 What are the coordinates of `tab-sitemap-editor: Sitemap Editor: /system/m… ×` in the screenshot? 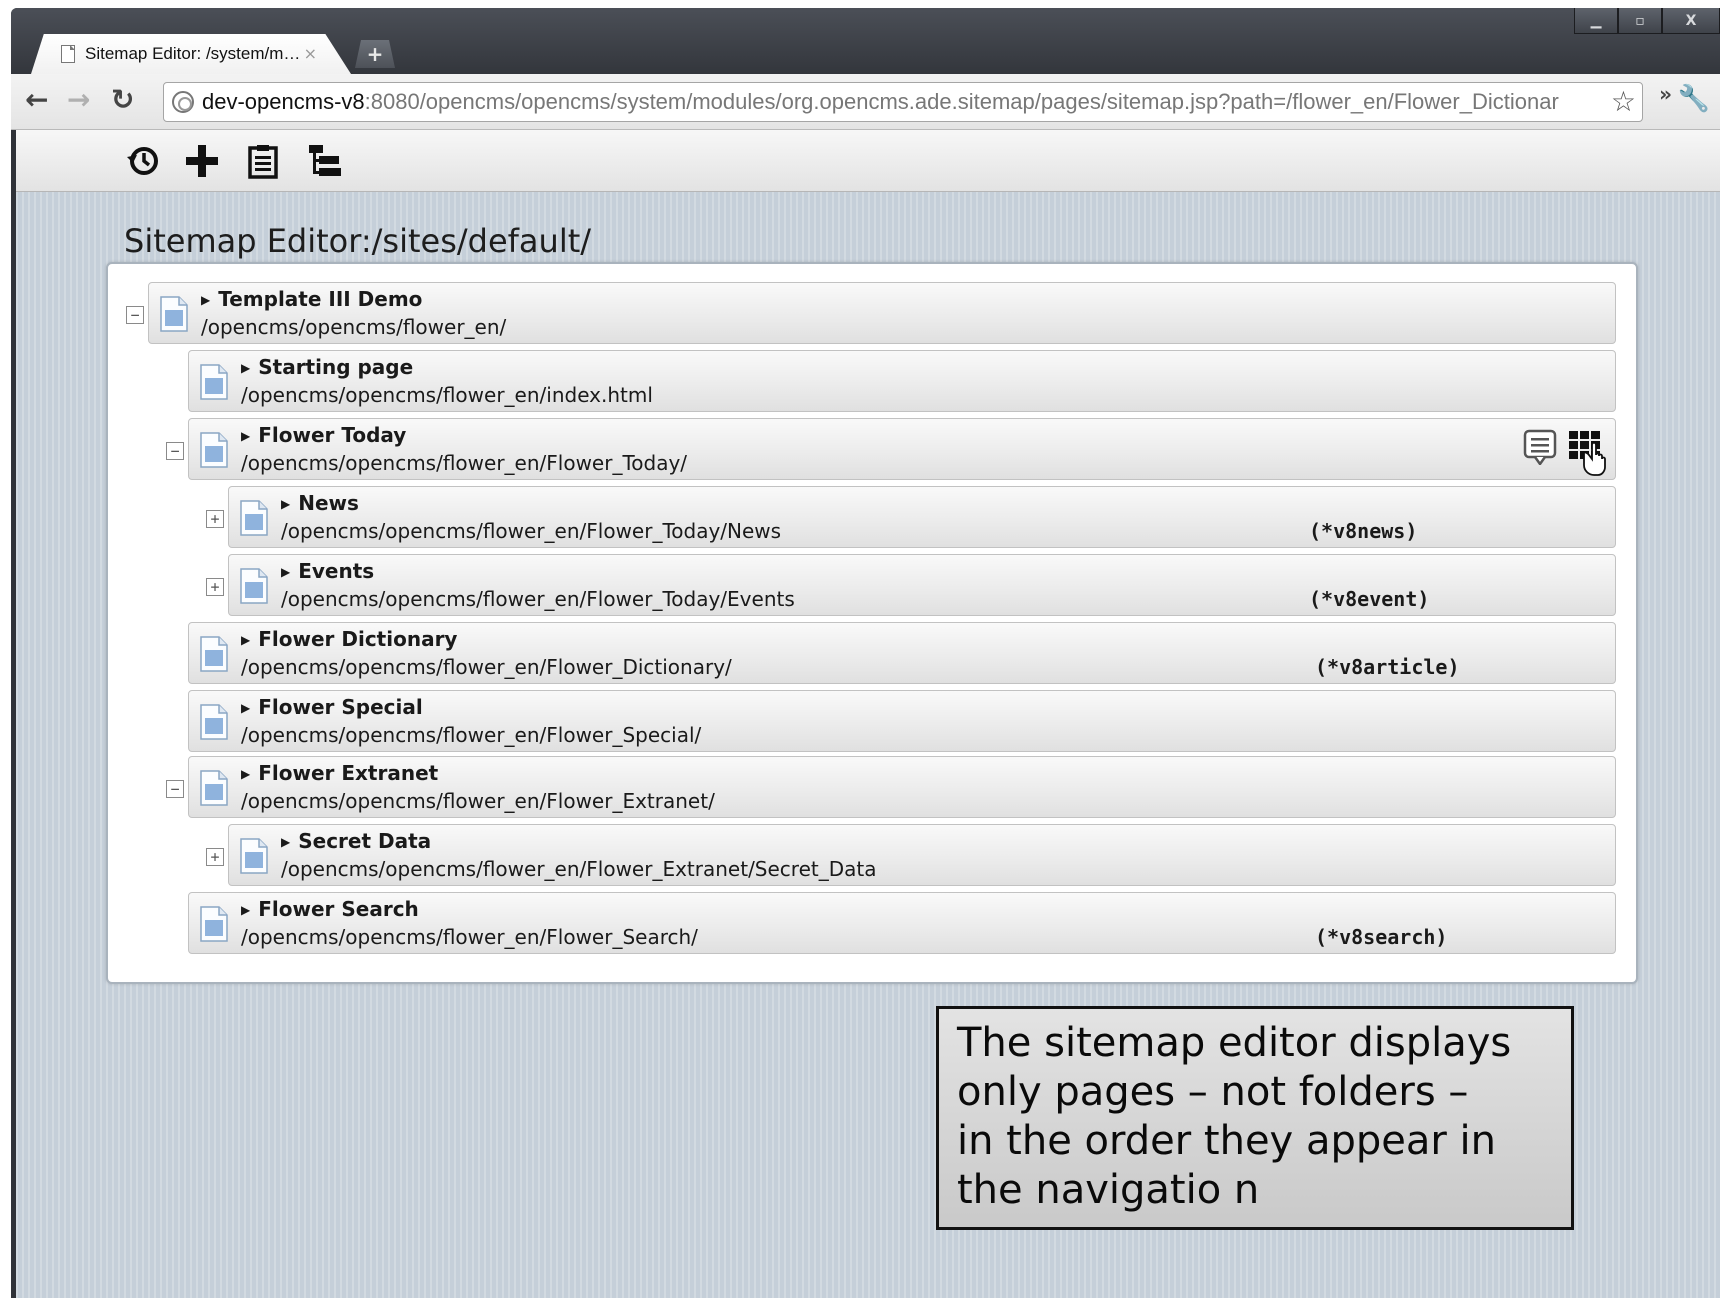 It's located at (191, 54).